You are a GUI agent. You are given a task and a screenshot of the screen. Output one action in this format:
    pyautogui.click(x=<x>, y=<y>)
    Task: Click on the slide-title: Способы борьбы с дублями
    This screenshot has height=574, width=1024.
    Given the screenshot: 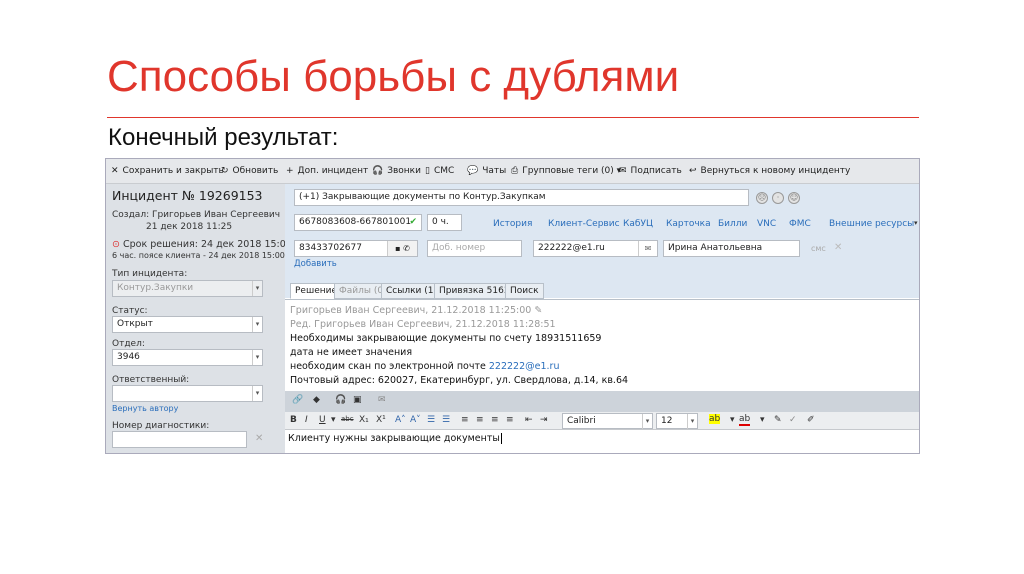 What is the action you would take?
    pyautogui.click(x=393, y=76)
    